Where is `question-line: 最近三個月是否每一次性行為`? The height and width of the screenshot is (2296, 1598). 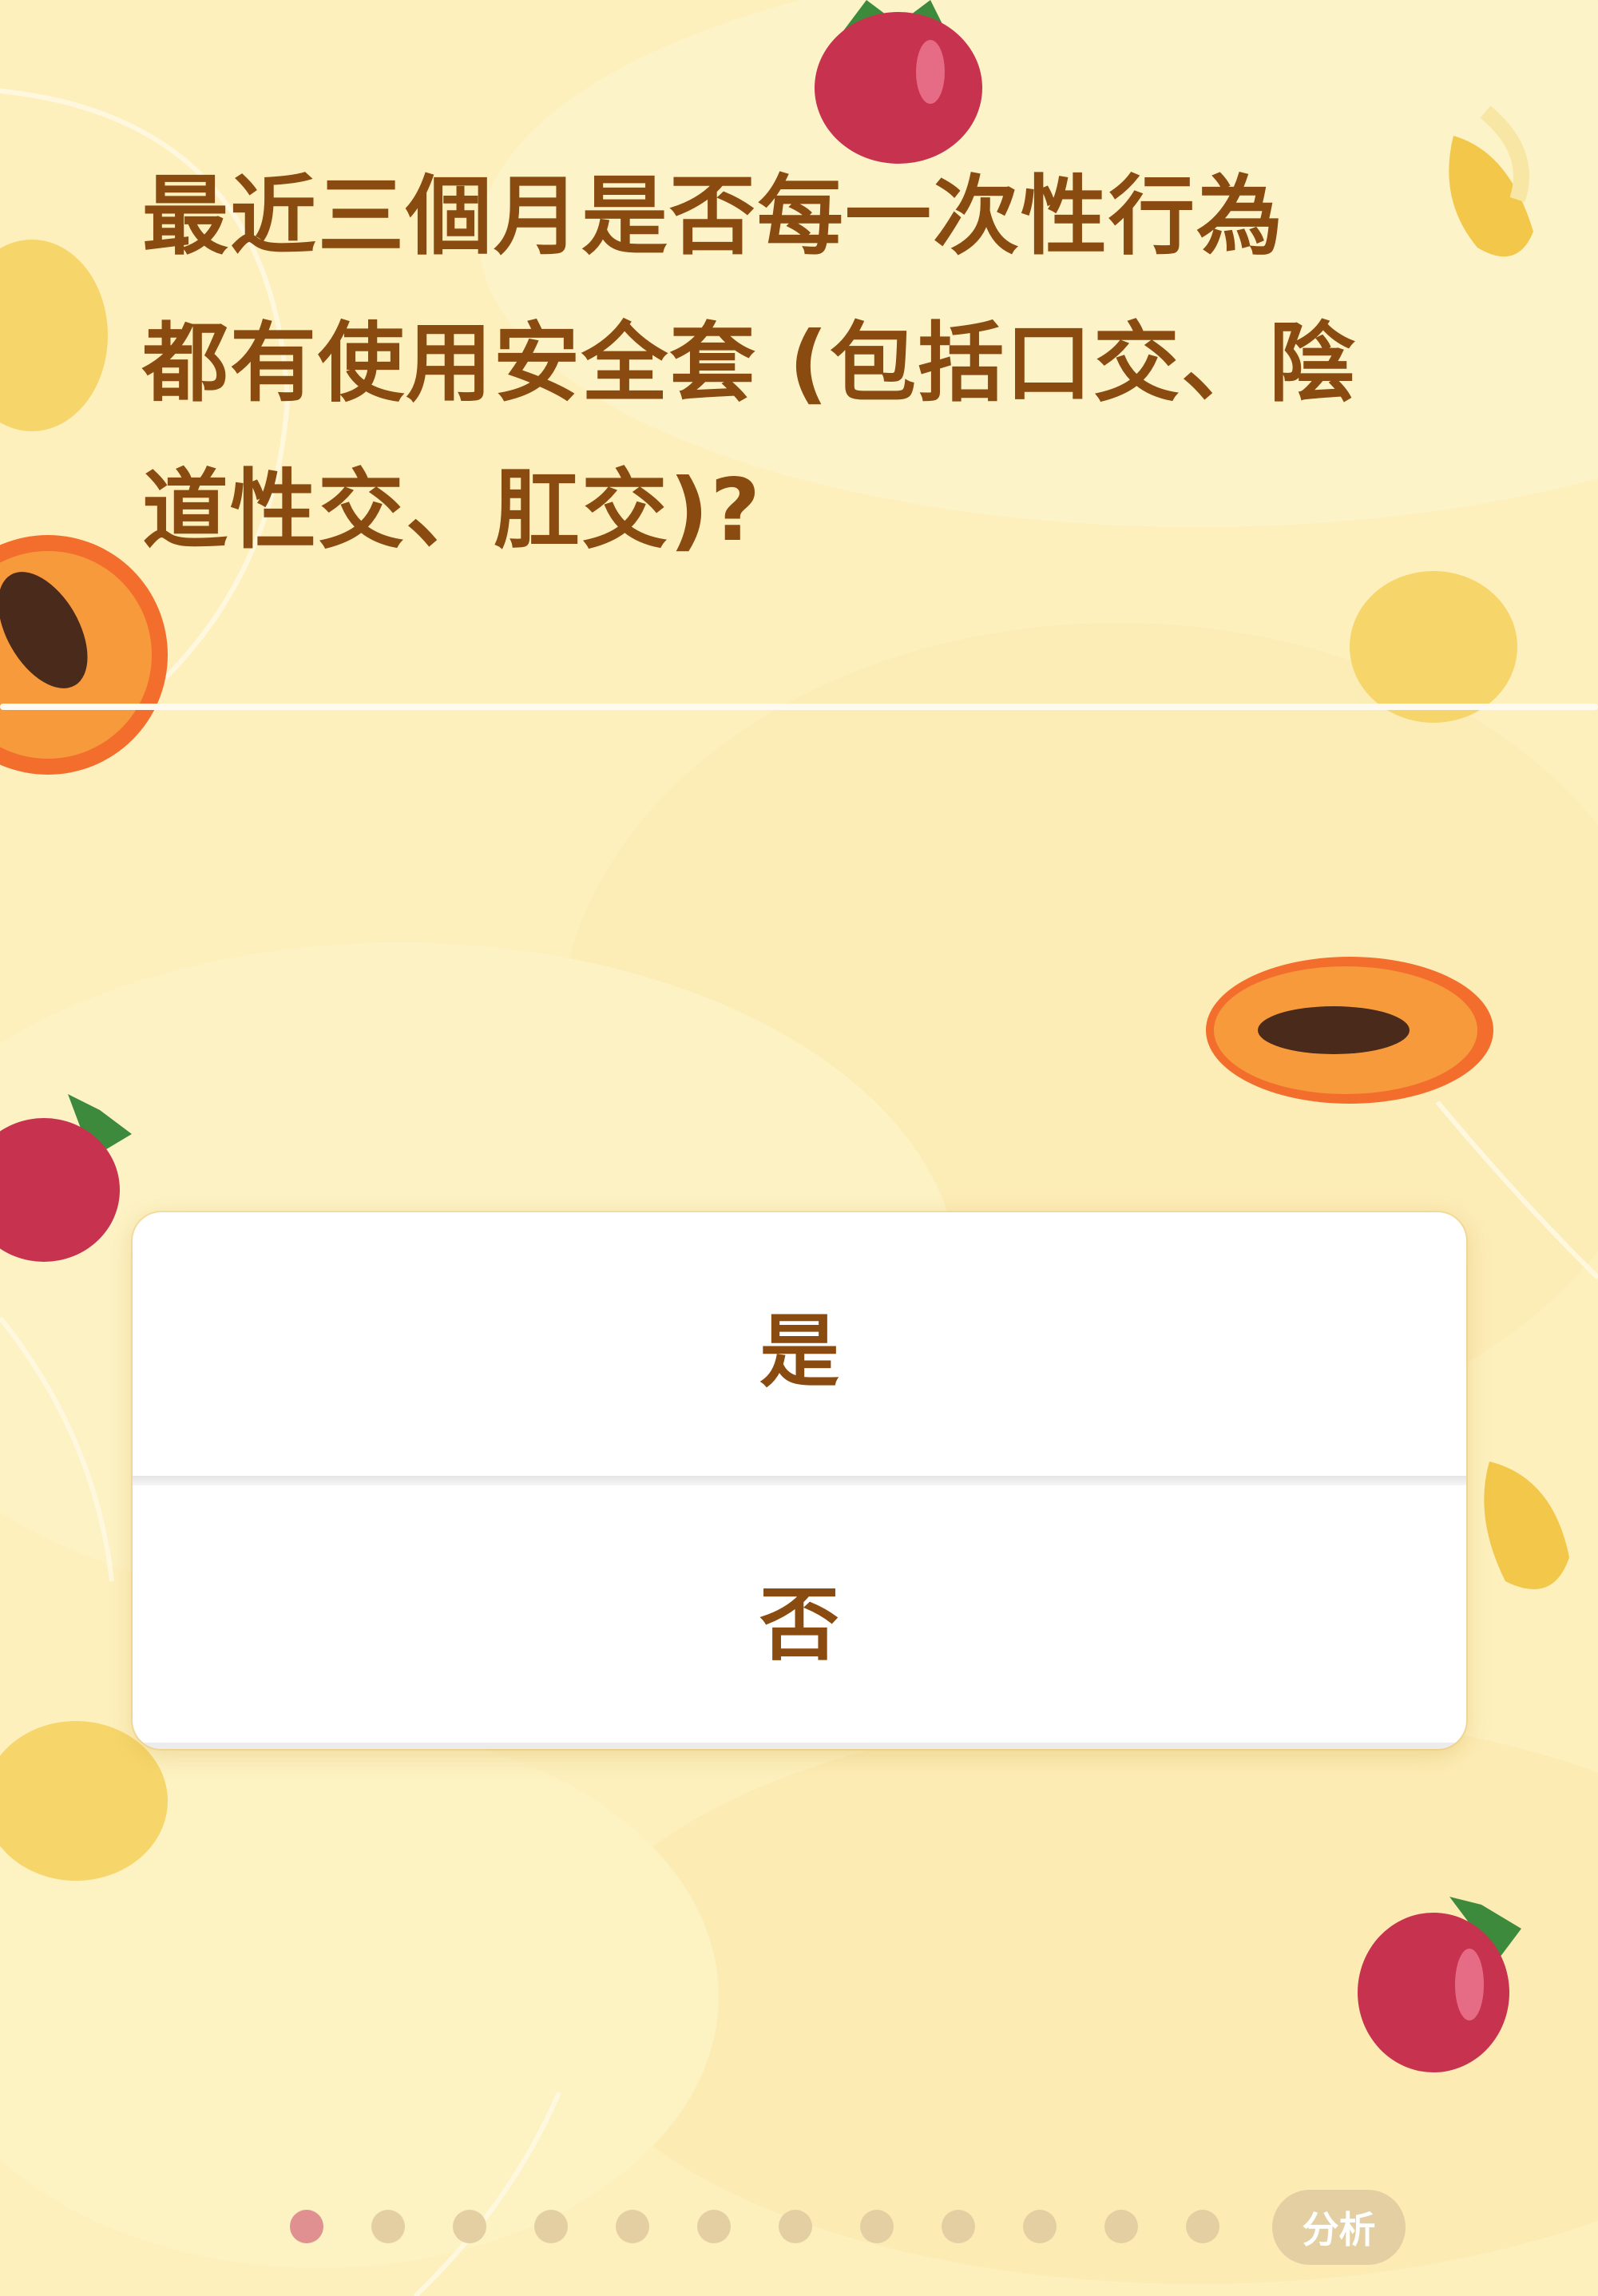
question-line: 最近三個月是否每一次性行為 is located at coordinates (713, 217).